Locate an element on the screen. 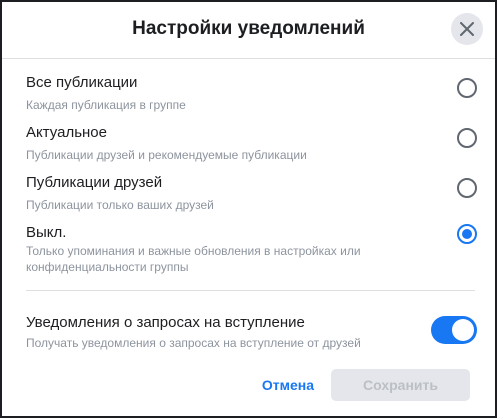 Image resolution: width=497 pixels, height=418 pixels. option-off-radio is located at coordinates (467, 234).